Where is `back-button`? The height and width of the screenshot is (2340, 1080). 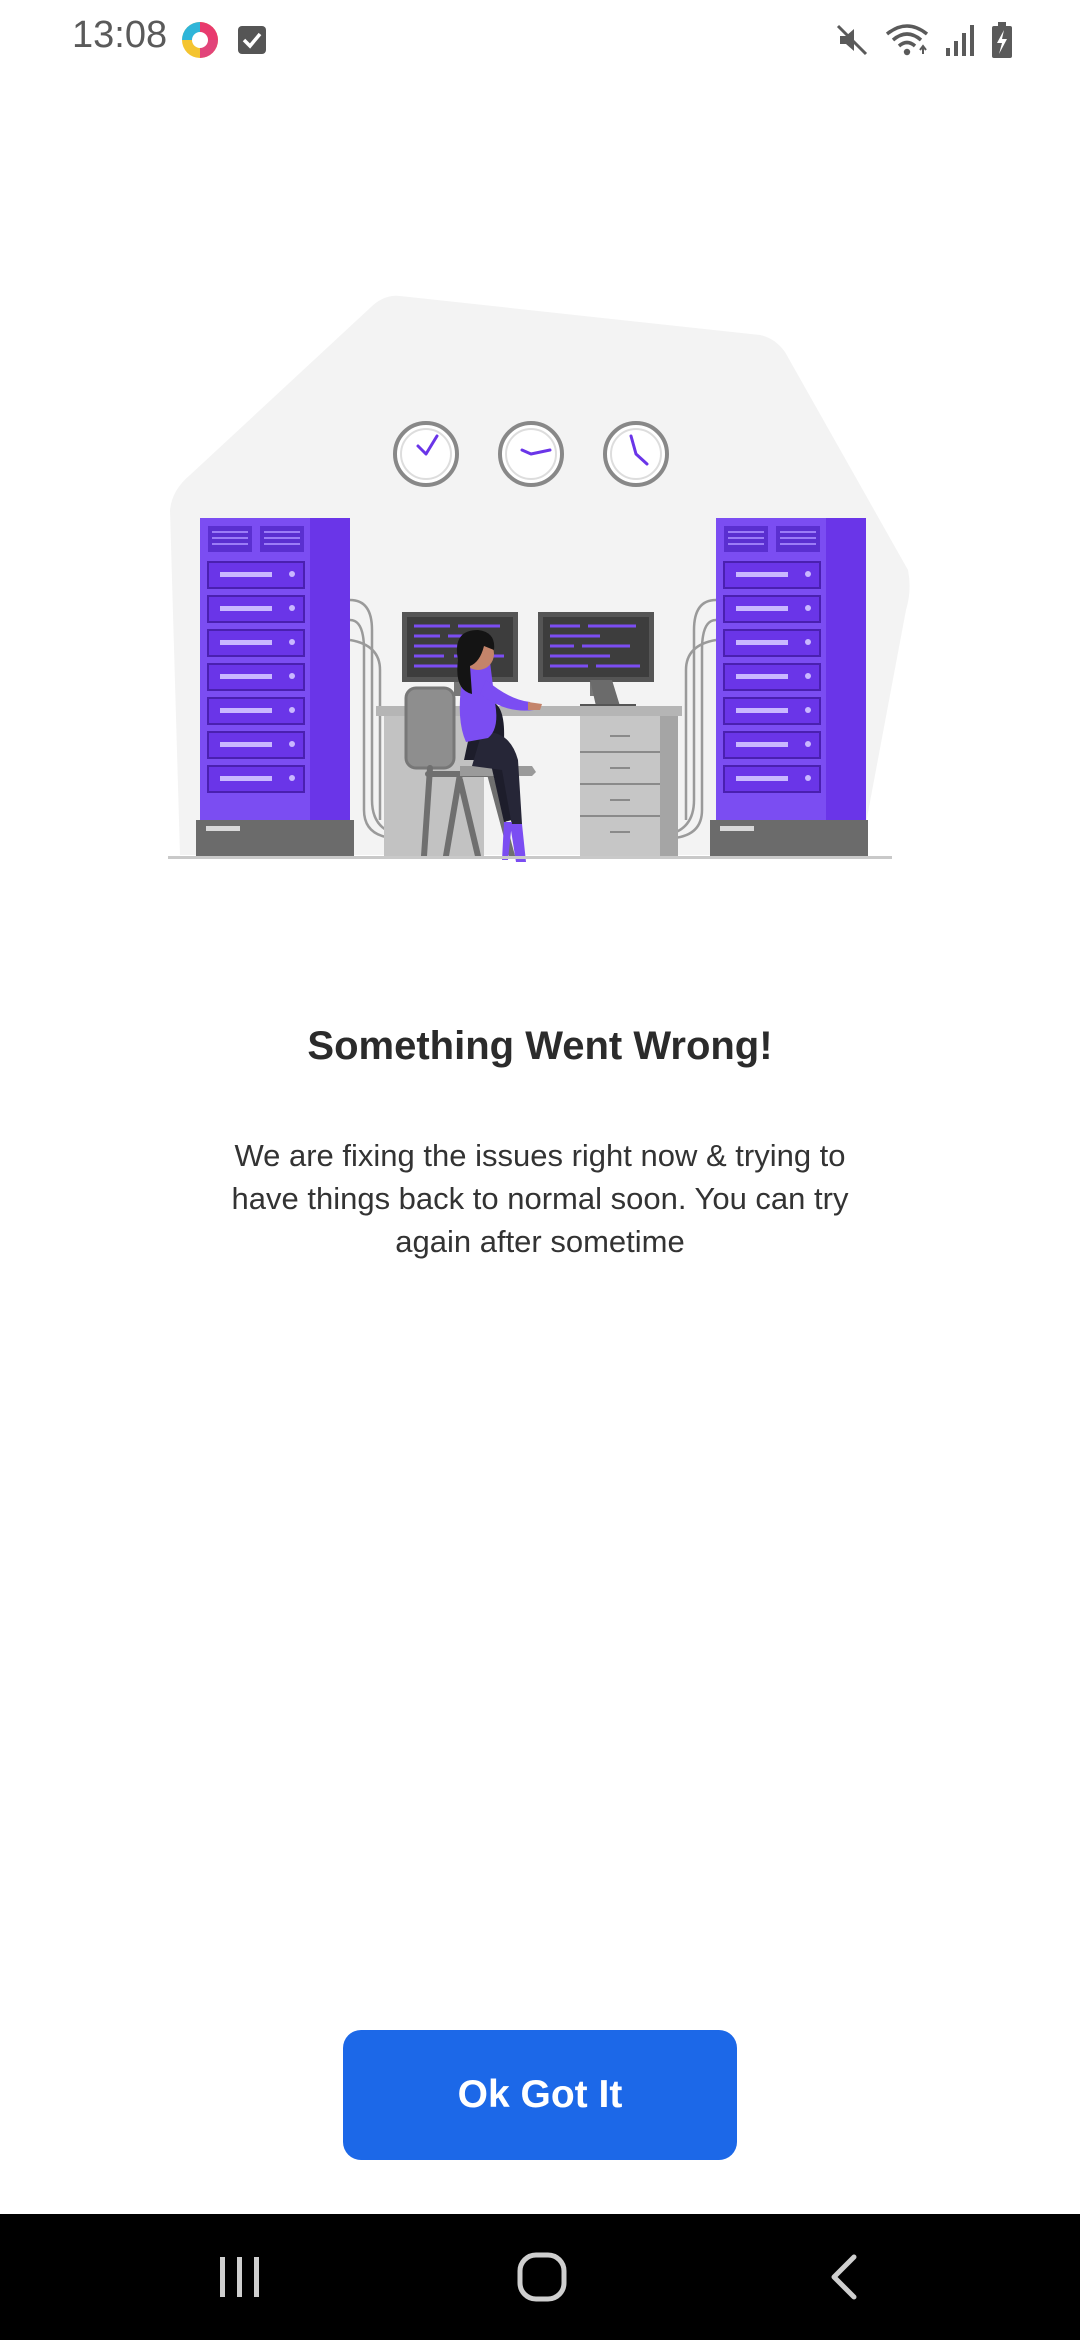 back-button is located at coordinates (844, 2277).